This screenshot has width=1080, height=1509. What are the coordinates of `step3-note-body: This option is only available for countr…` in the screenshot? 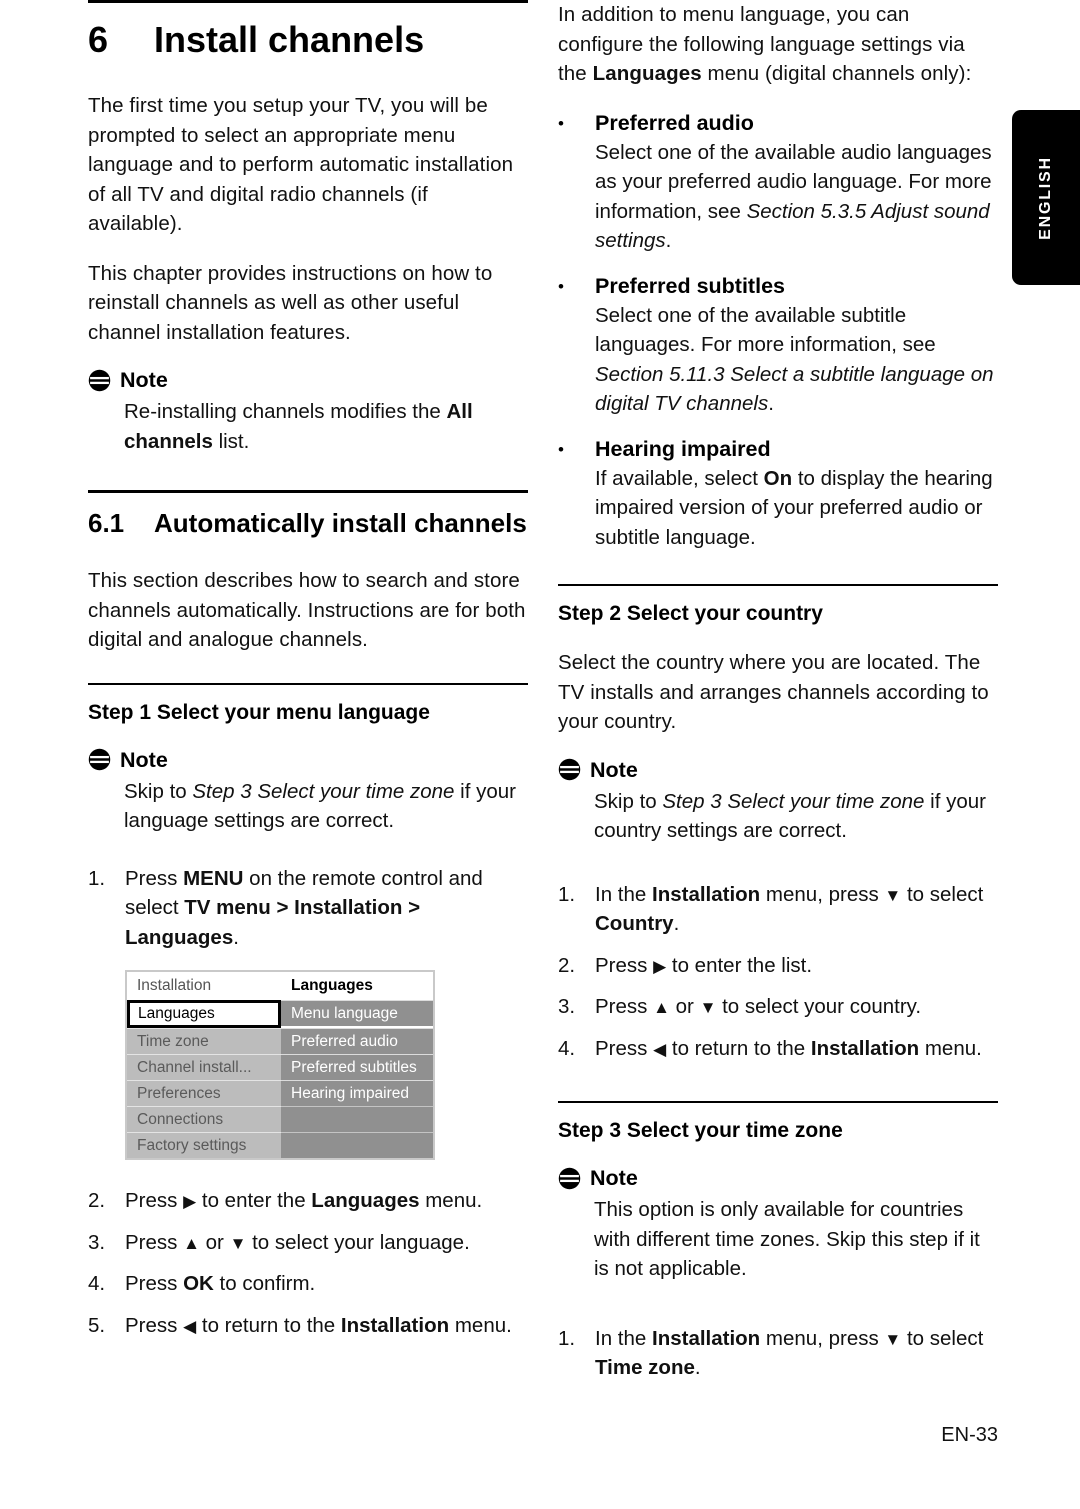 It's located at (778, 1239).